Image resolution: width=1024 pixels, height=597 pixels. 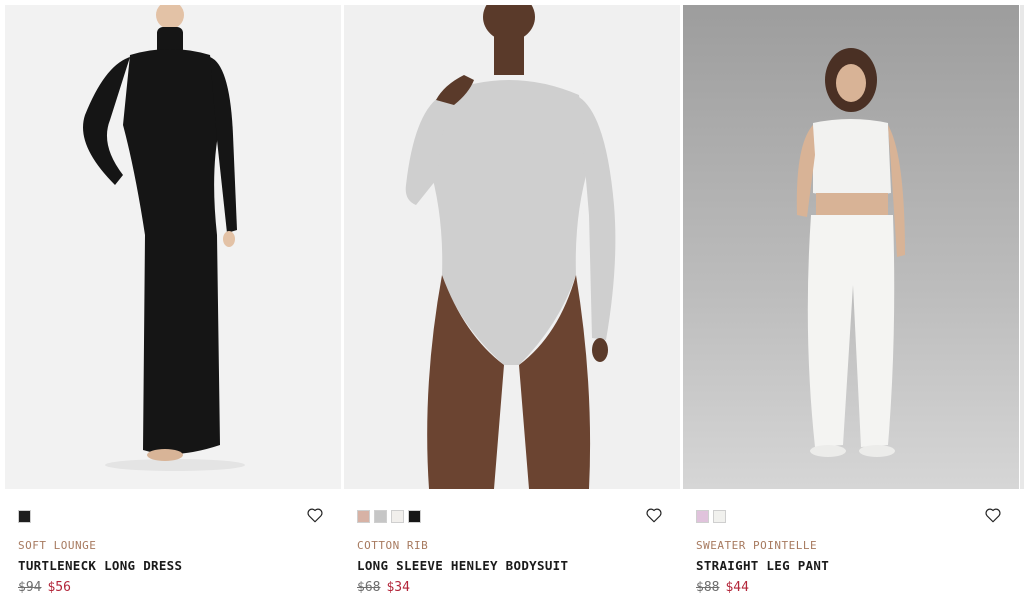 What do you see at coordinates (462, 565) in the screenshot?
I see `product-title: LONG SLEEVE HENLEY BODYSUIT` at bounding box center [462, 565].